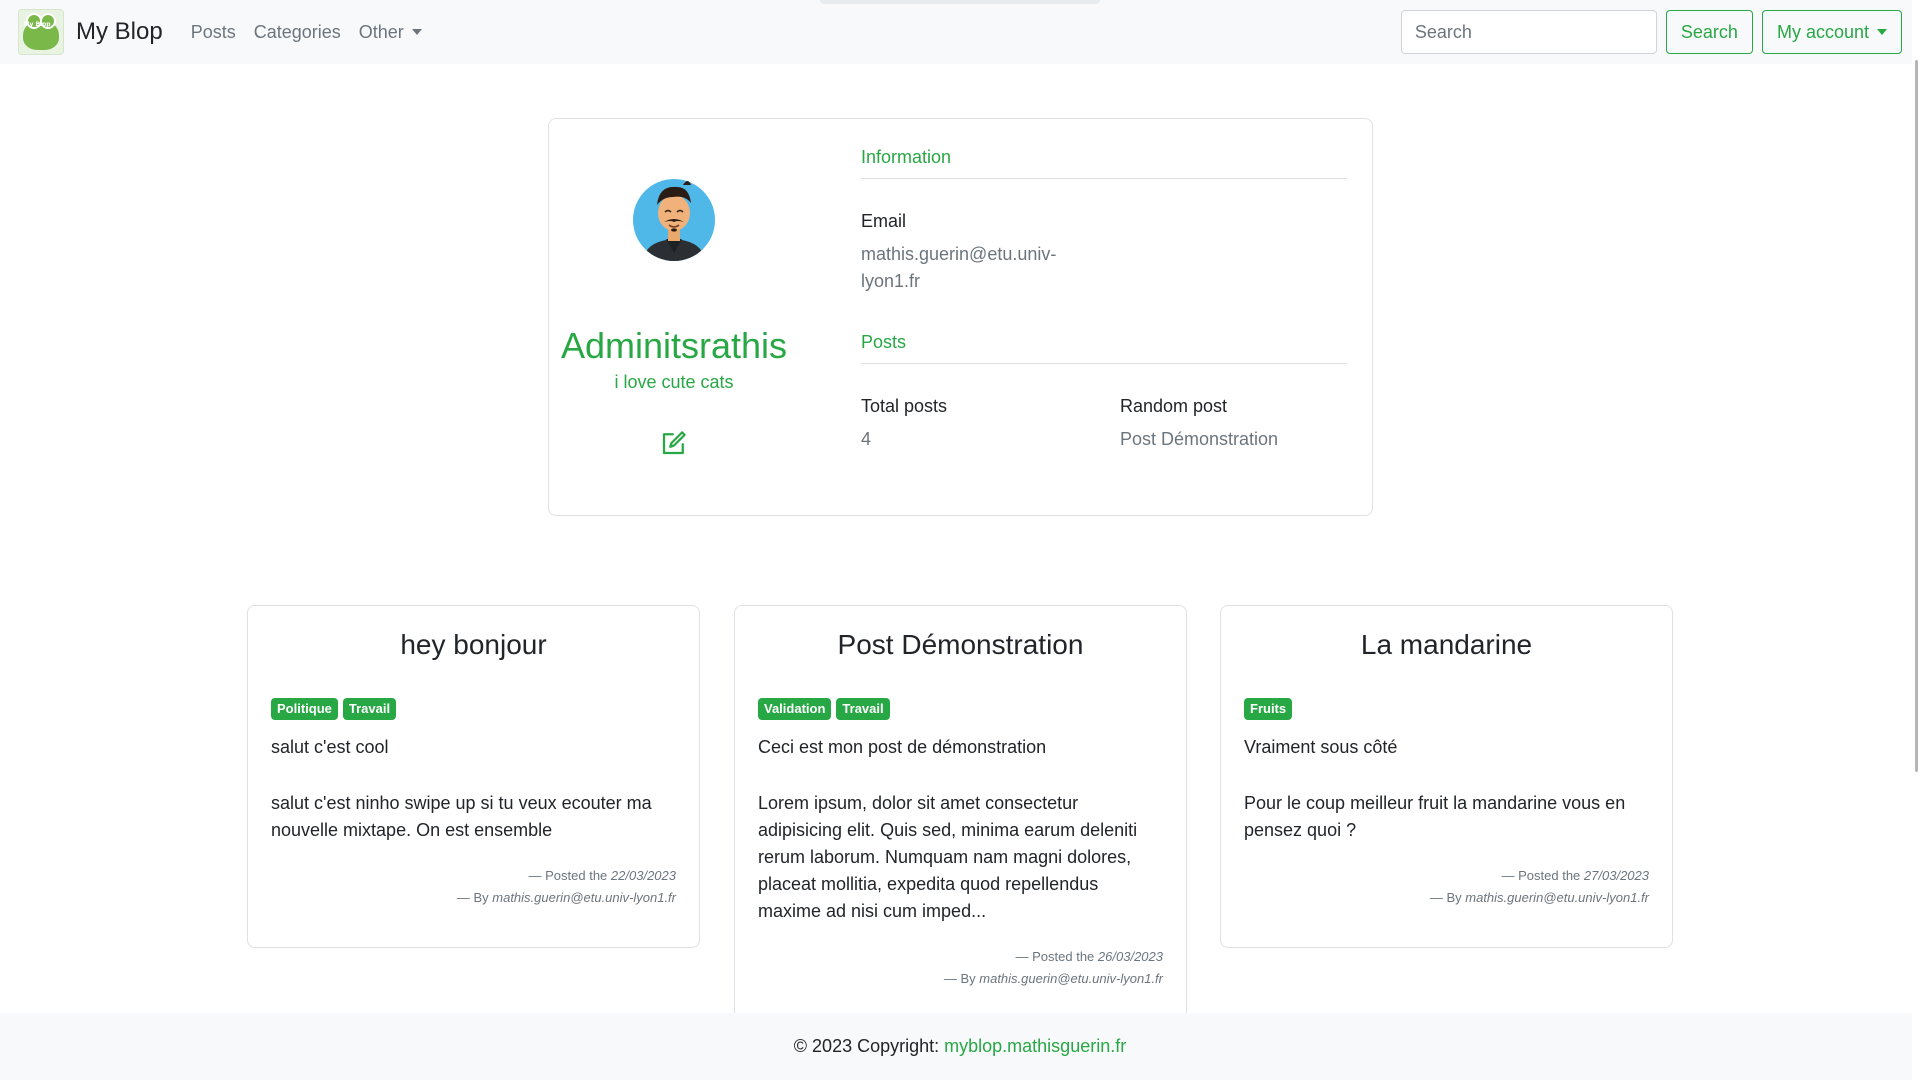  What do you see at coordinates (674, 220) in the screenshot?
I see `avatar` at bounding box center [674, 220].